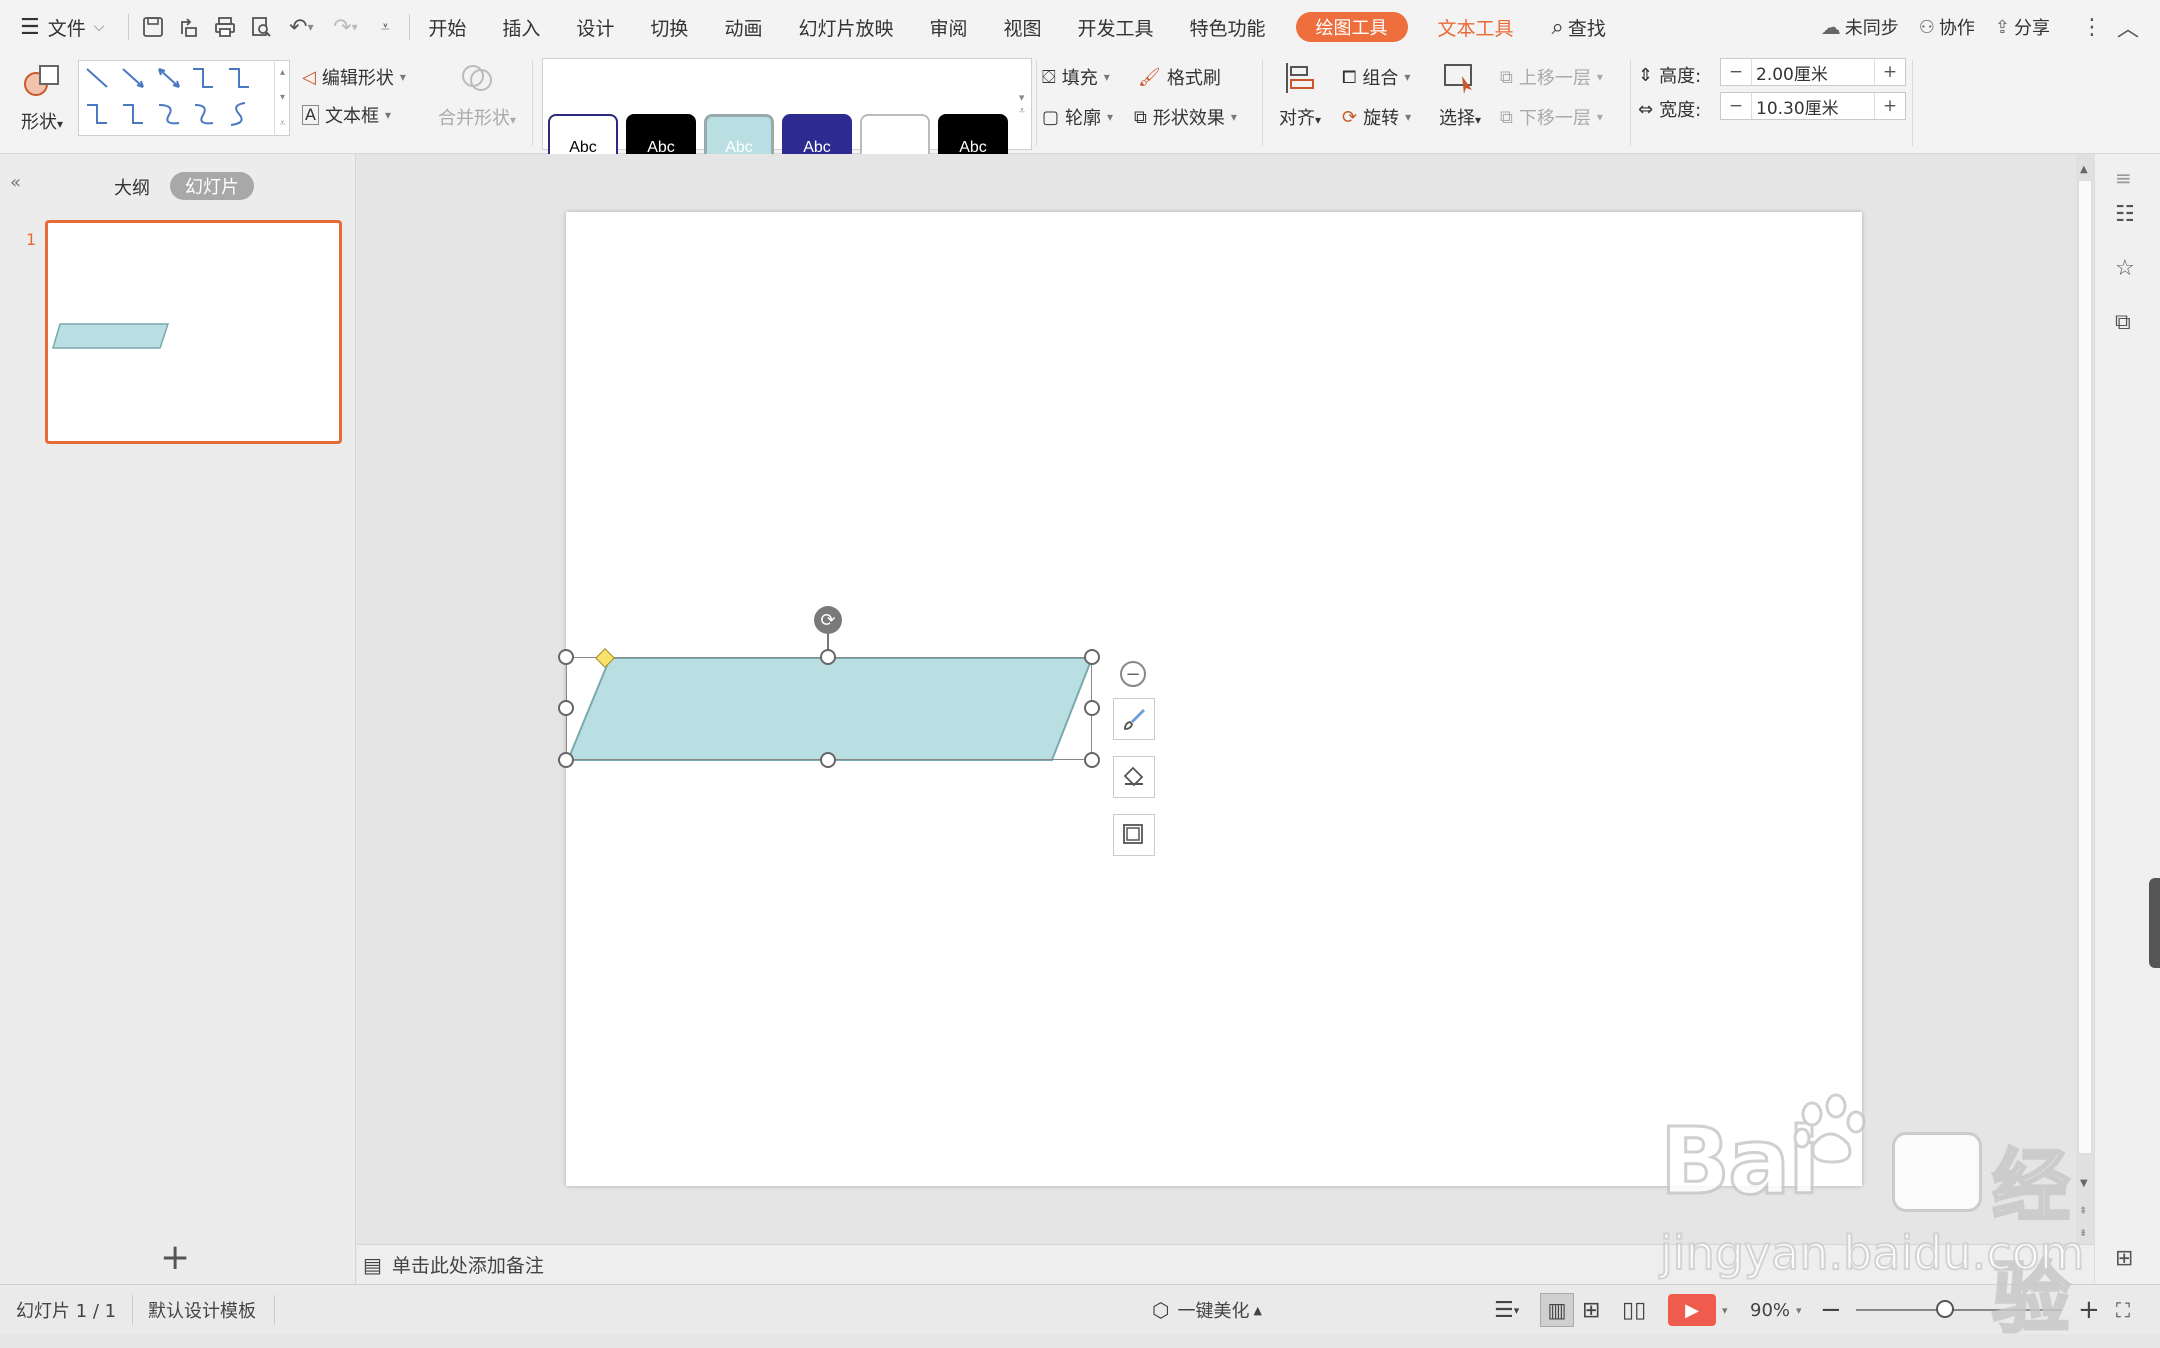  What do you see at coordinates (354, 77) in the screenshot?
I see `edit-shape-button: ◁ 编辑形状 ▾` at bounding box center [354, 77].